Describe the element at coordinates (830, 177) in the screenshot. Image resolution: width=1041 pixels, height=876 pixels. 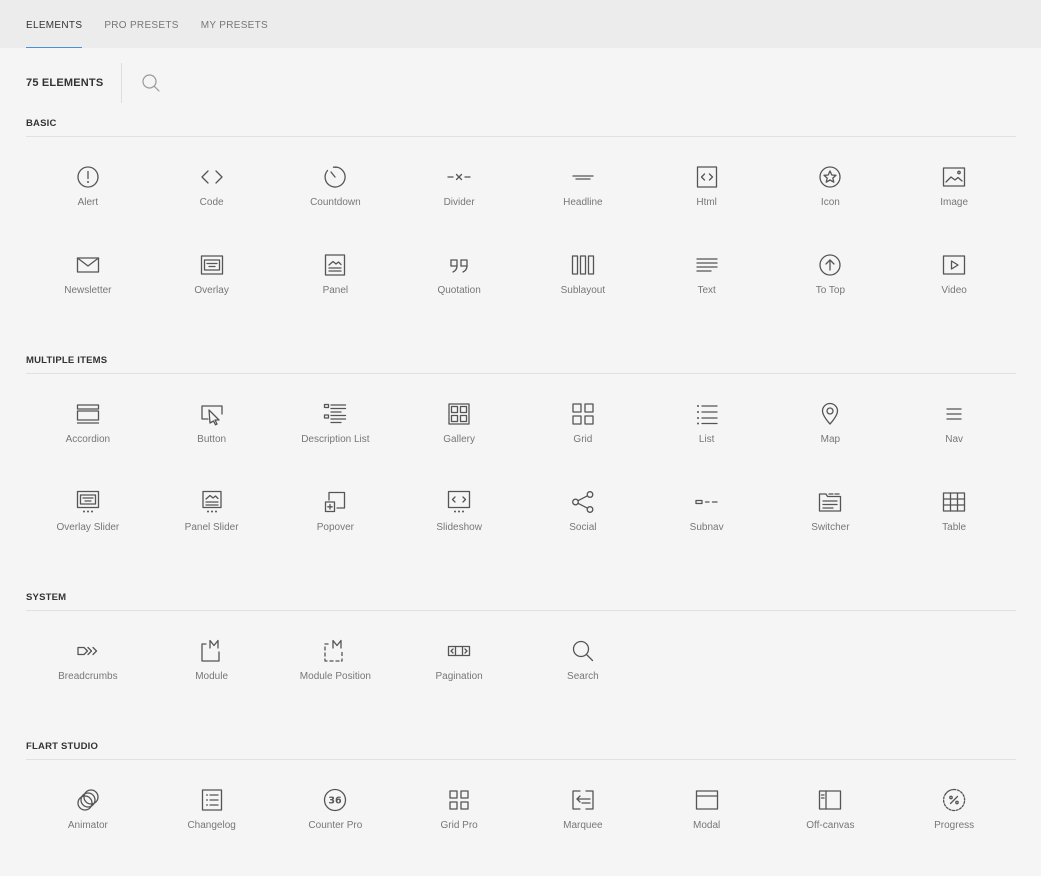
I see `star-icon` at that location.